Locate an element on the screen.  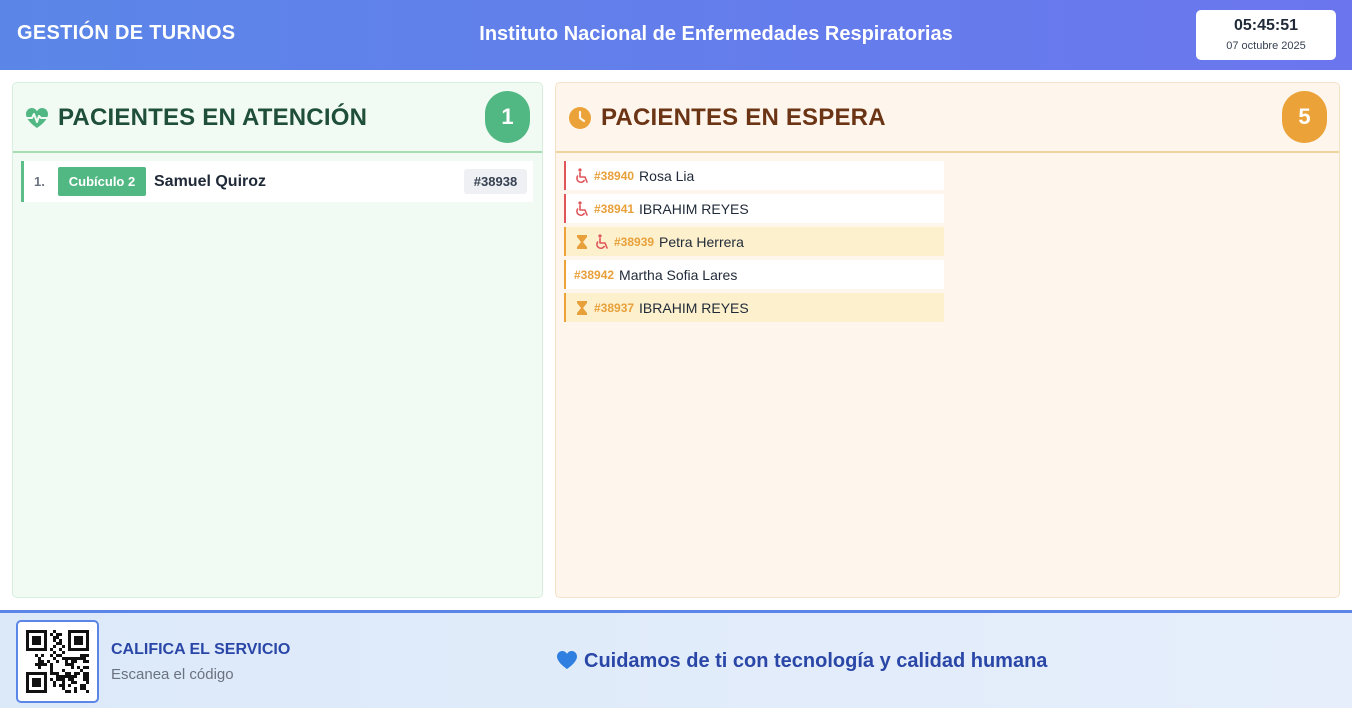
waiting-item: #38939 Petra Herrera is located at coordinates (754, 241).